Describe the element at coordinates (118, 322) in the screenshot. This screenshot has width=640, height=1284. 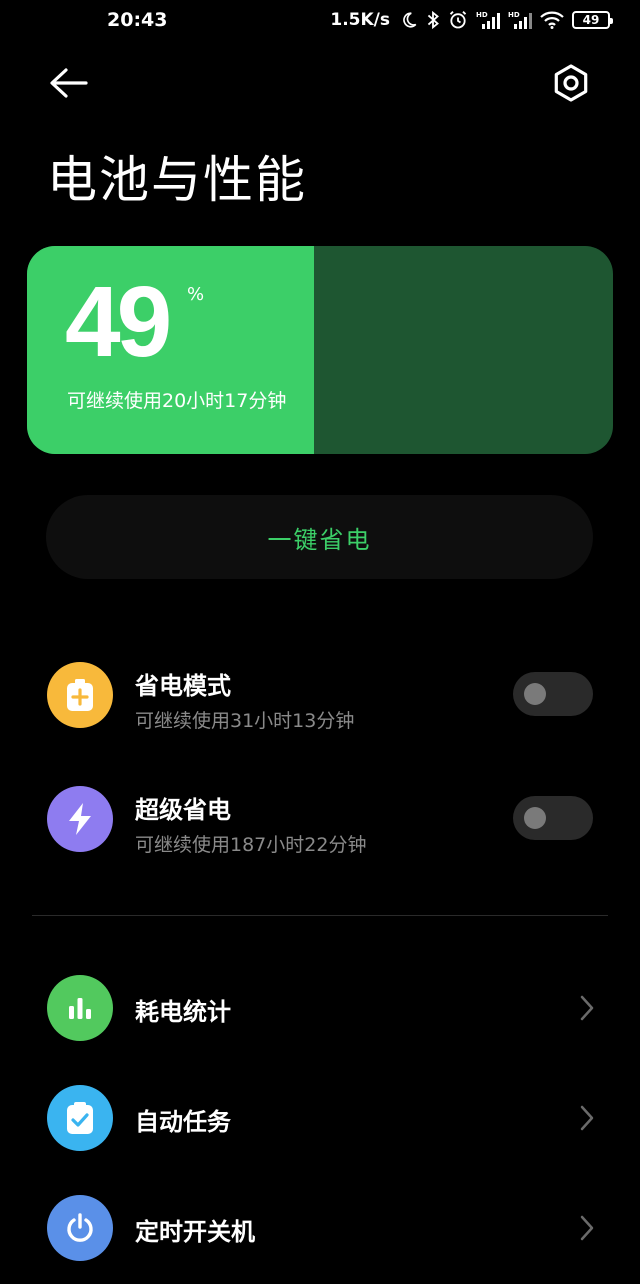
I see `battery-percent: 49` at that location.